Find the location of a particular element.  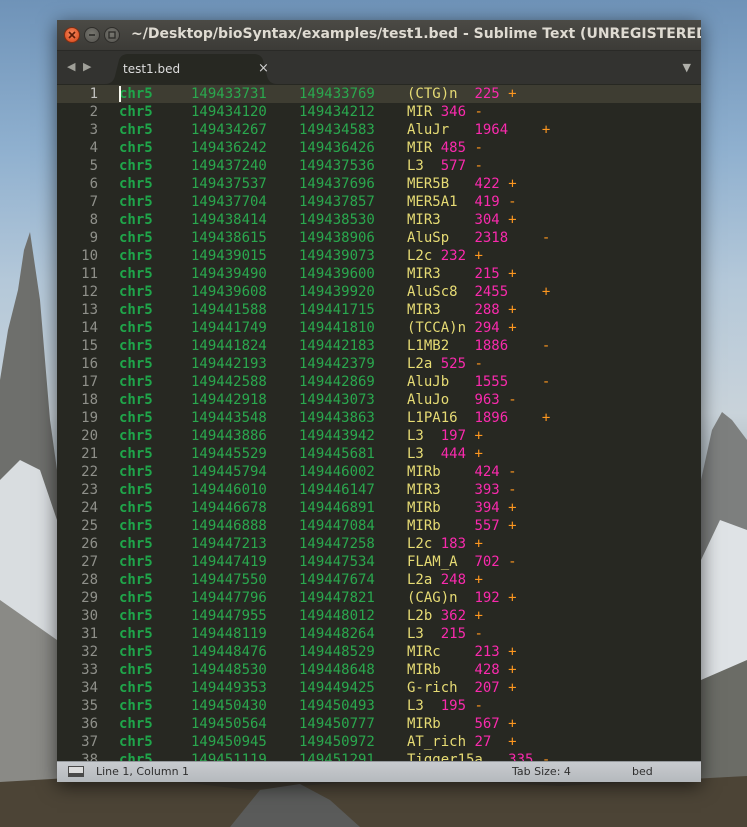

code-line: 4 chr5 149436242 149436426 MIR 485 - is located at coordinates (379, 148).